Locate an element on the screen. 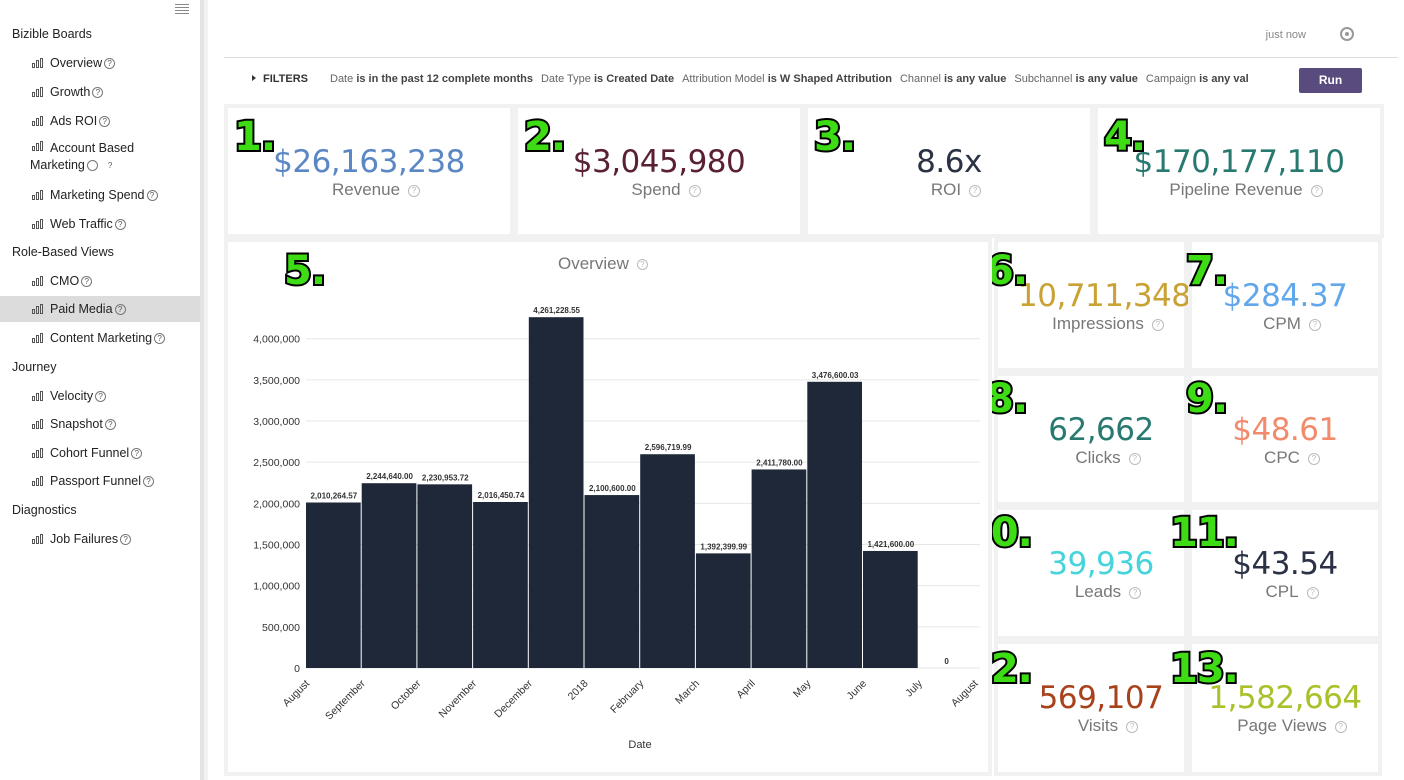  sidebar-item-job-failures: Job Failures? is located at coordinates (100, 539).